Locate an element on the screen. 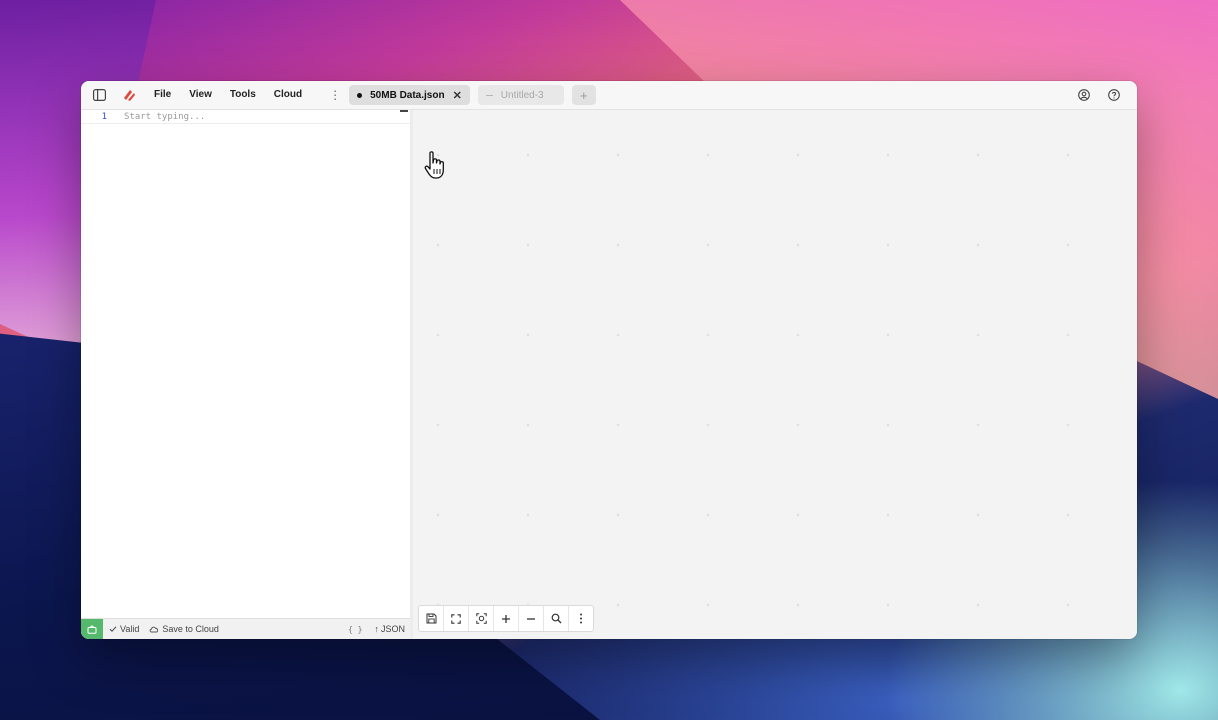  format-label: JSON is located at coordinates (393, 629).